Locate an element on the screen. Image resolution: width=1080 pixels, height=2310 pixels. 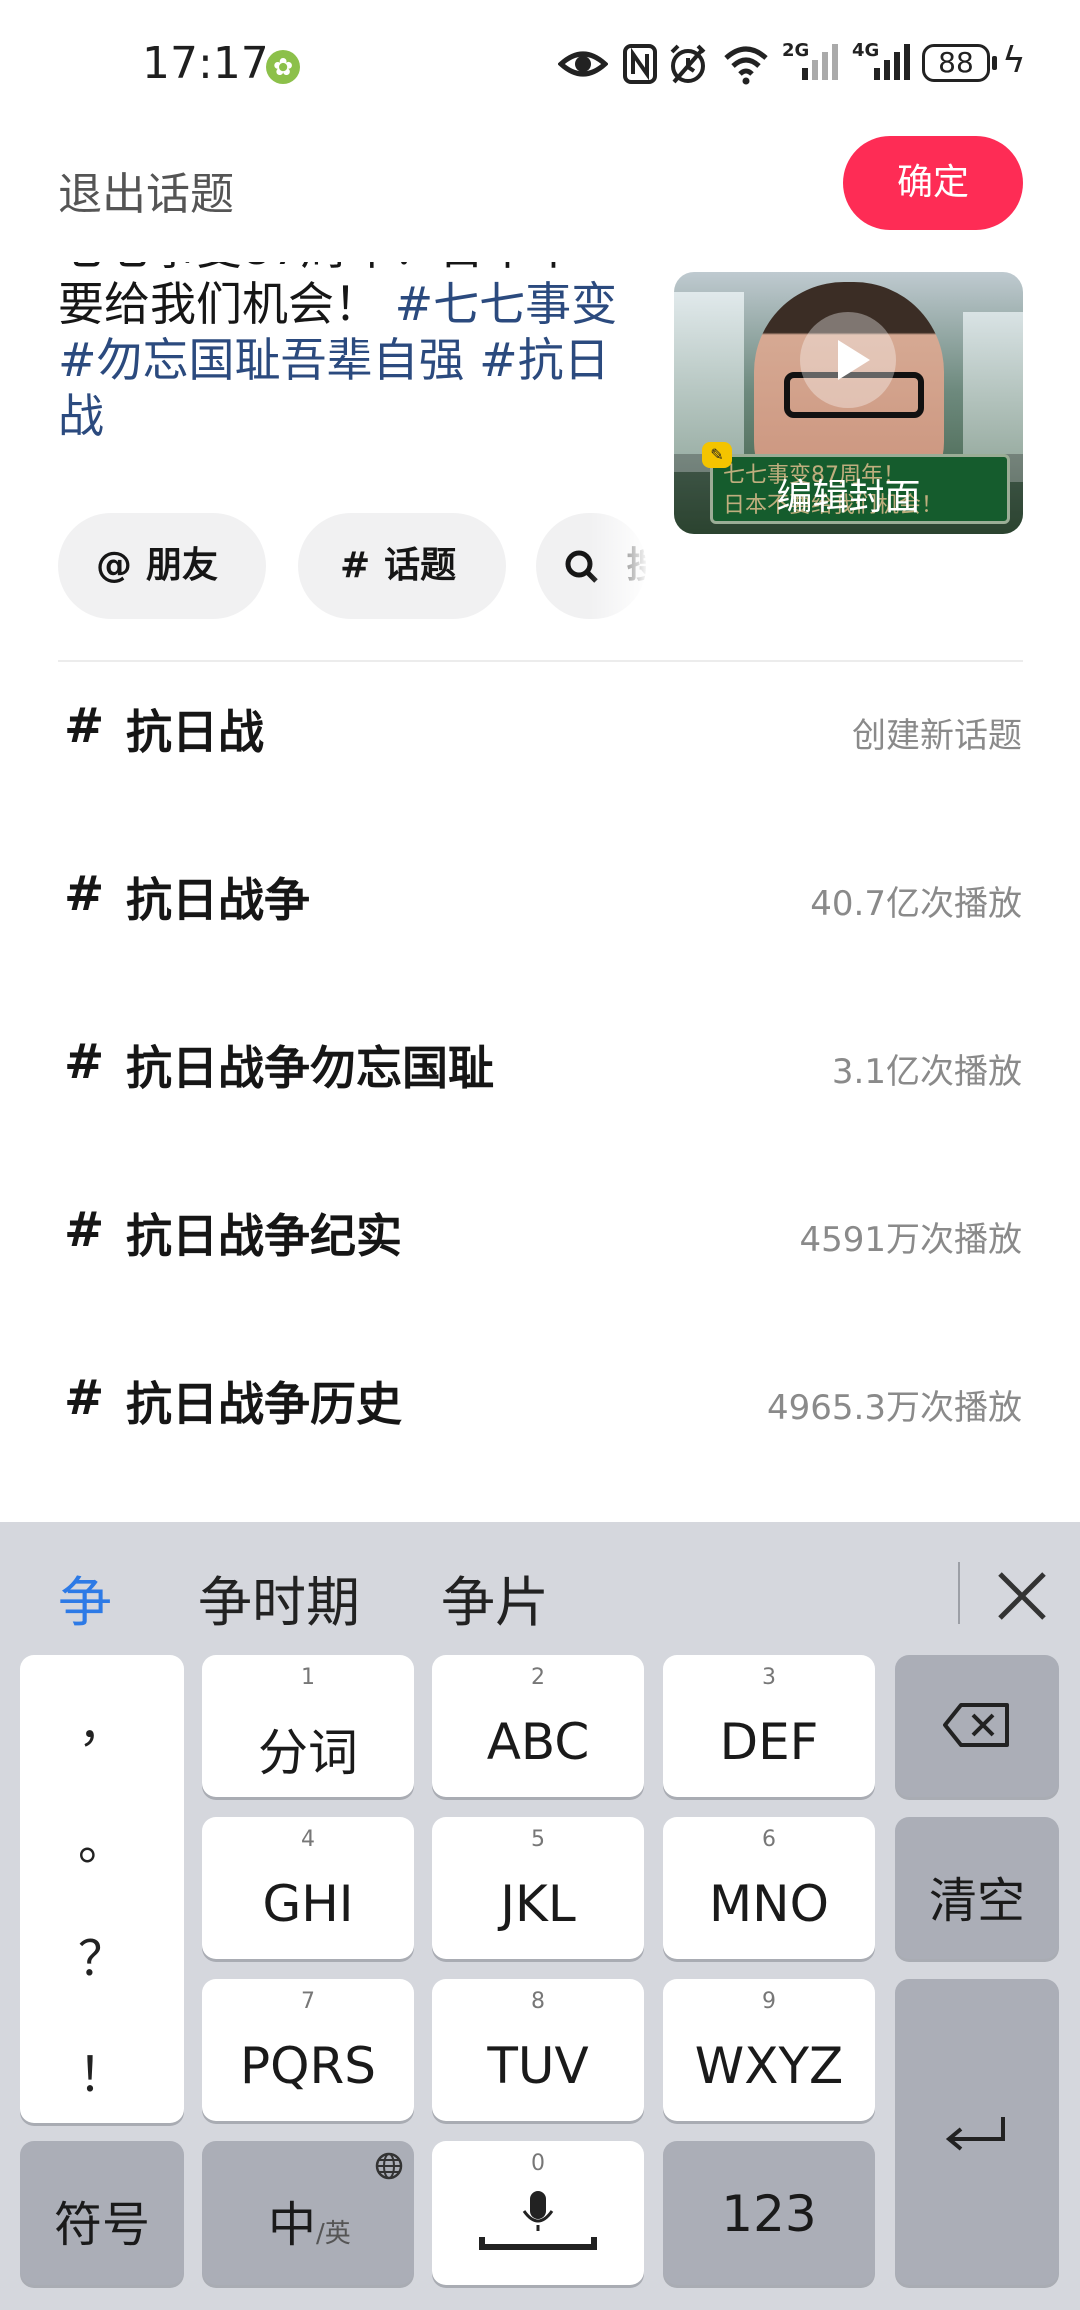
key-number: 6 is located at coordinates (769, 1839).